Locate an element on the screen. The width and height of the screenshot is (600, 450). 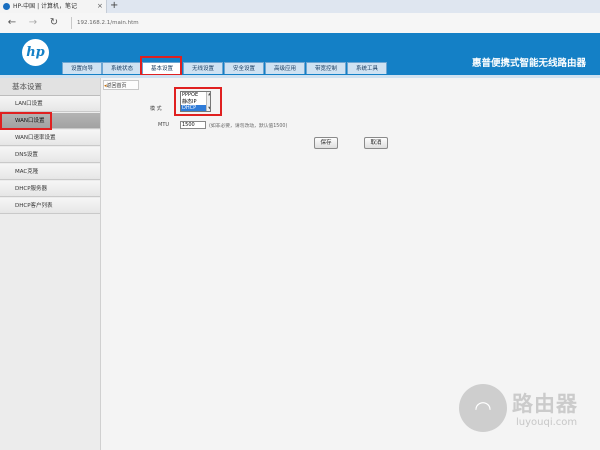
sidebar-item-lan: LAN口设置 is located at coordinates (50, 104).